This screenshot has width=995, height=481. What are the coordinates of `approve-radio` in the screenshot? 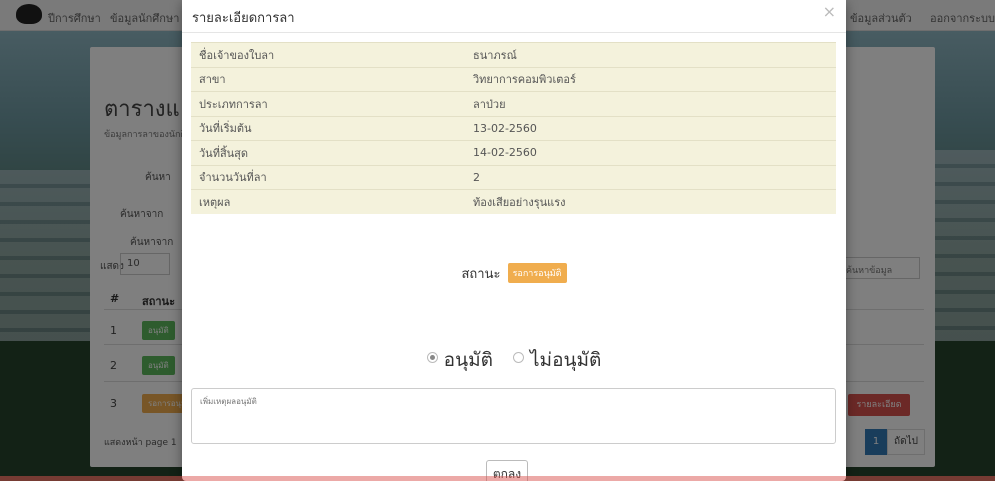 It's located at (432, 357).